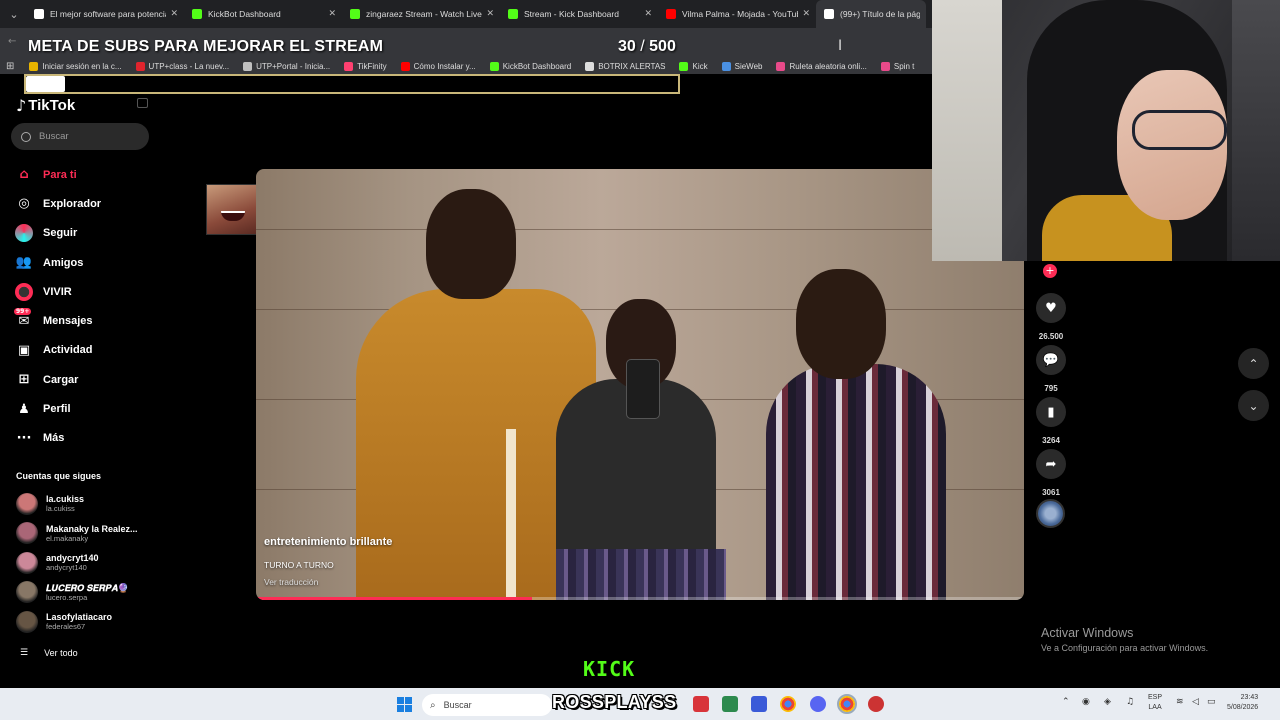 This screenshot has width=1280, height=720. What do you see at coordinates (46, 84) in the screenshot?
I see `subs-goal-progress-fill` at bounding box center [46, 84].